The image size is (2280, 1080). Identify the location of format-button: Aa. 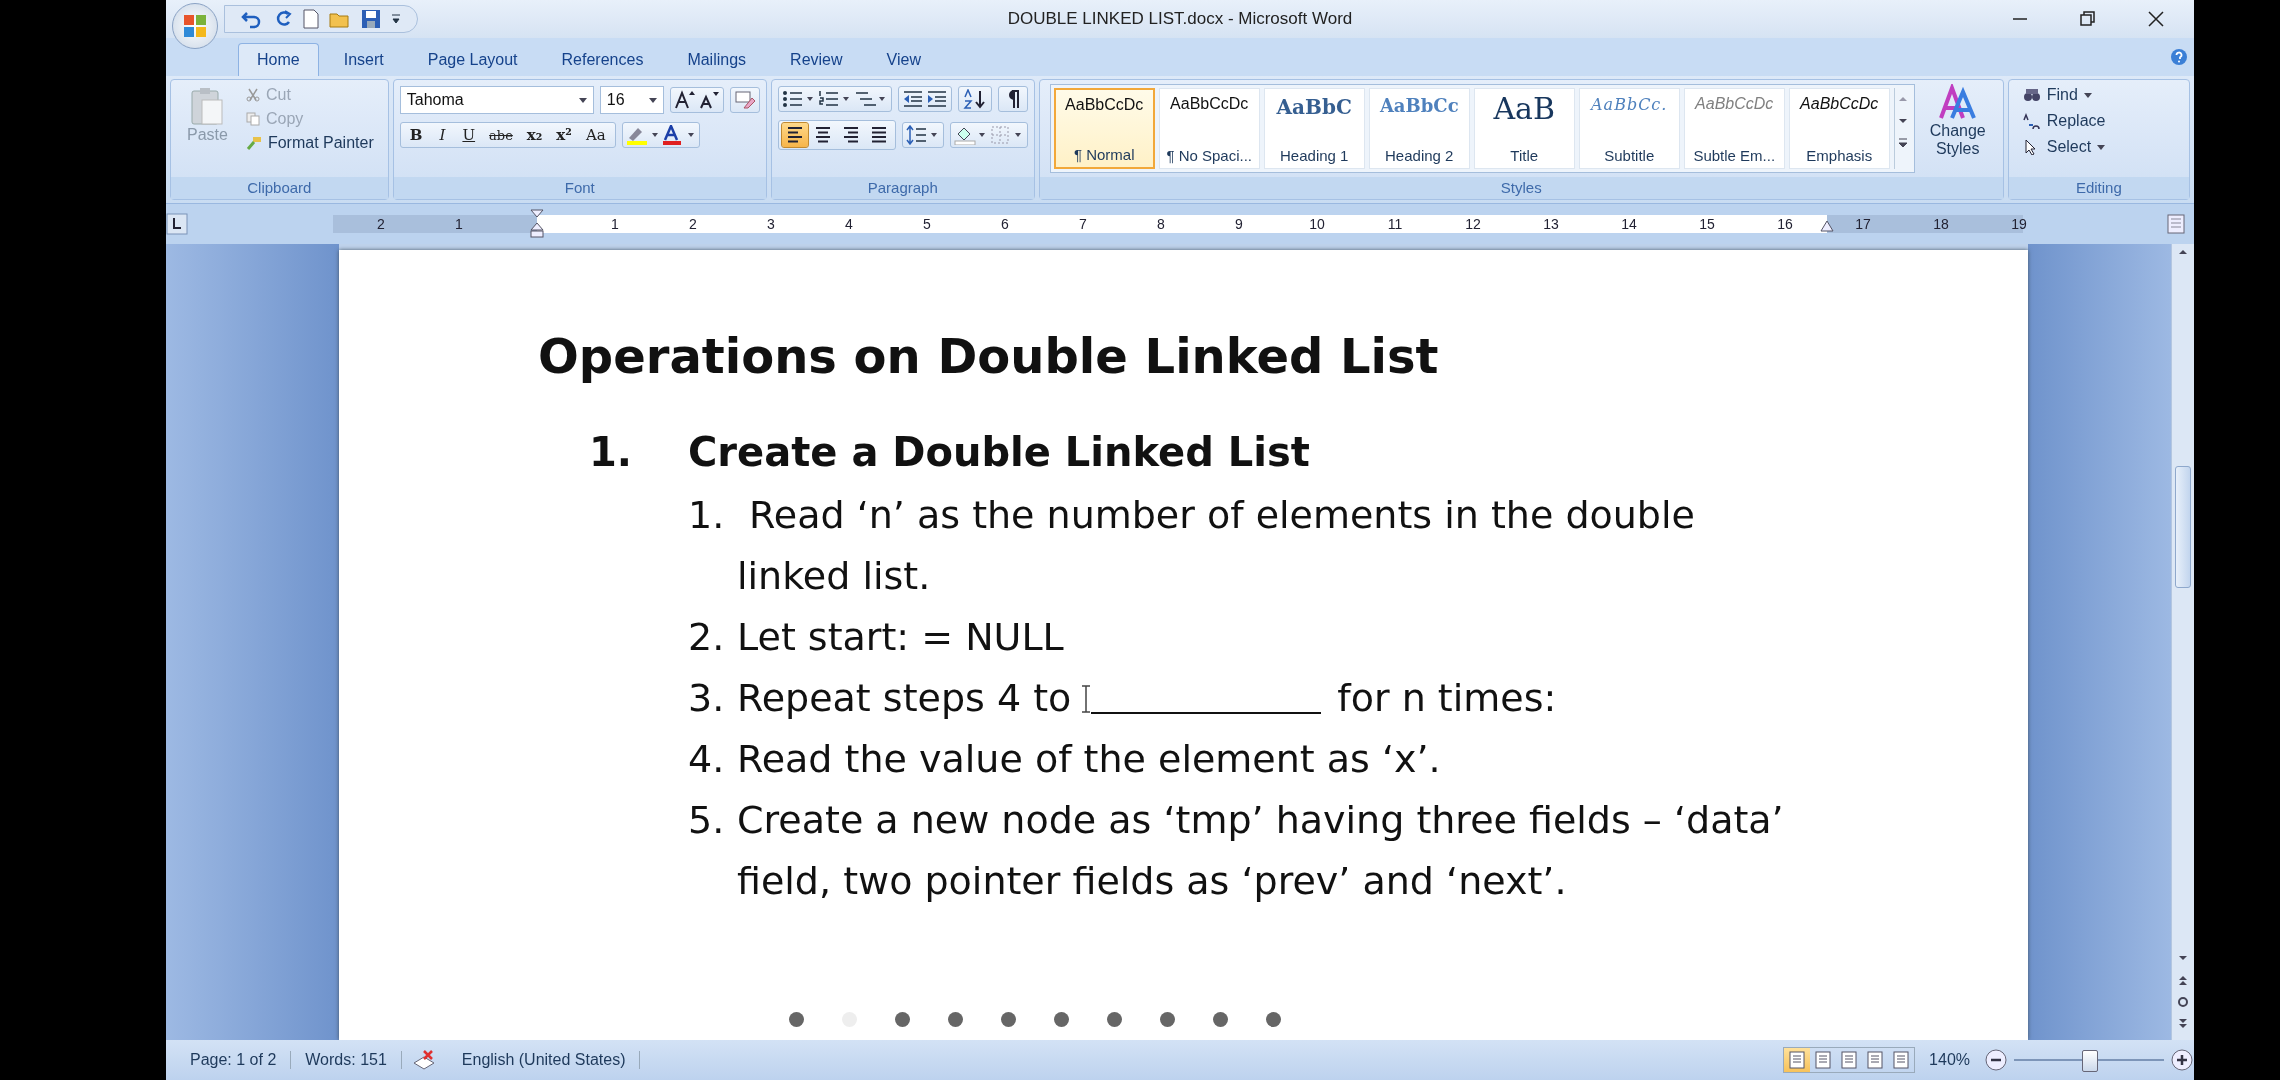
(595, 135).